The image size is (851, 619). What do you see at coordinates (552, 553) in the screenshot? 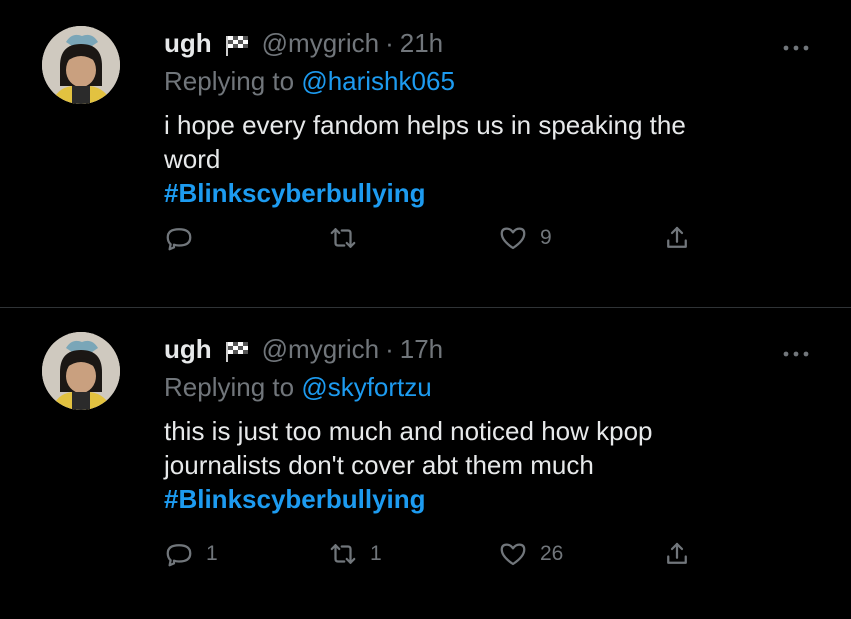
I see `like-count: 26` at bounding box center [552, 553].